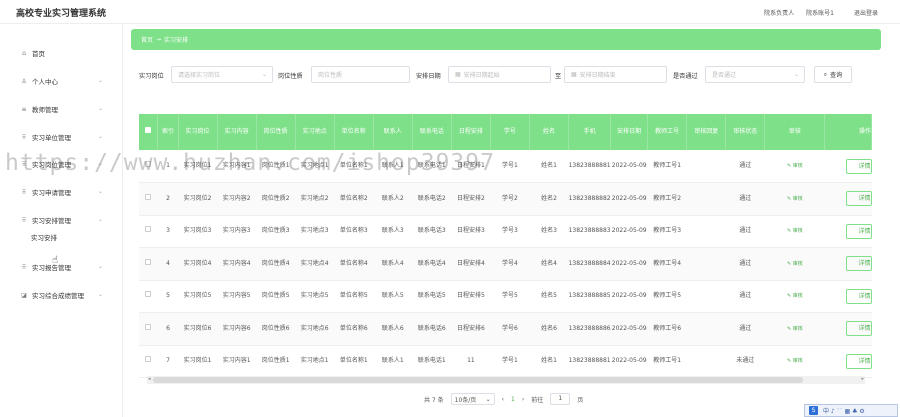 The image size is (900, 417). Describe the element at coordinates (360, 74) in the screenshot. I see `nature-input: 岗位性质` at that location.